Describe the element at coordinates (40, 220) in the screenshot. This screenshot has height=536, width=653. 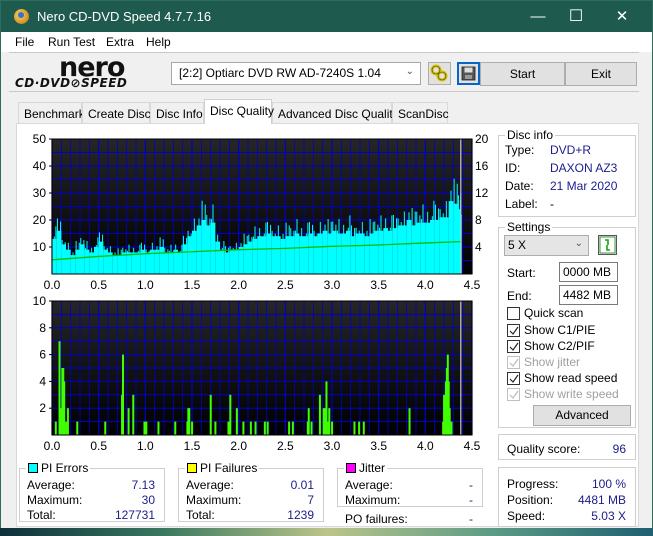
I see `y-tick-label-left: 20` at that location.